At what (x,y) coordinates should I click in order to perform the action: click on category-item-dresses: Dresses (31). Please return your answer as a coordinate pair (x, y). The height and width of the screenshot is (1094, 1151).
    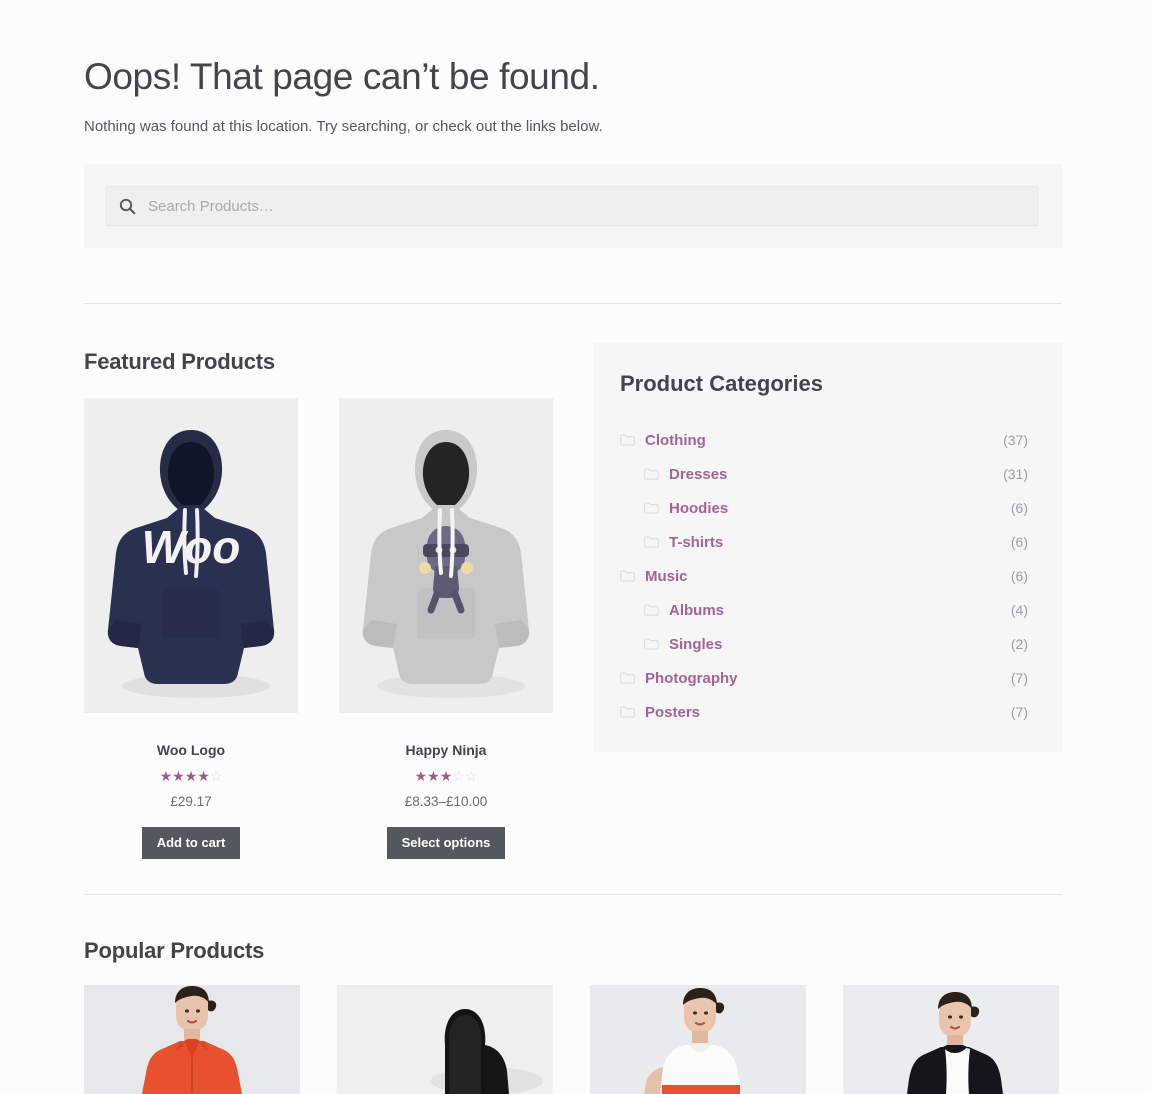
    Looking at the image, I should click on (824, 474).